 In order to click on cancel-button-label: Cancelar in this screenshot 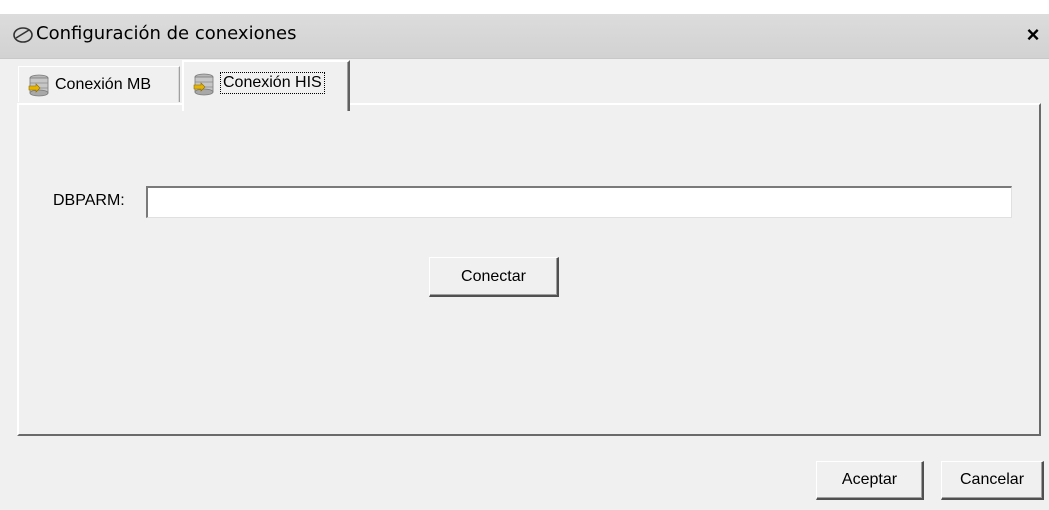, I will do `click(992, 479)`.